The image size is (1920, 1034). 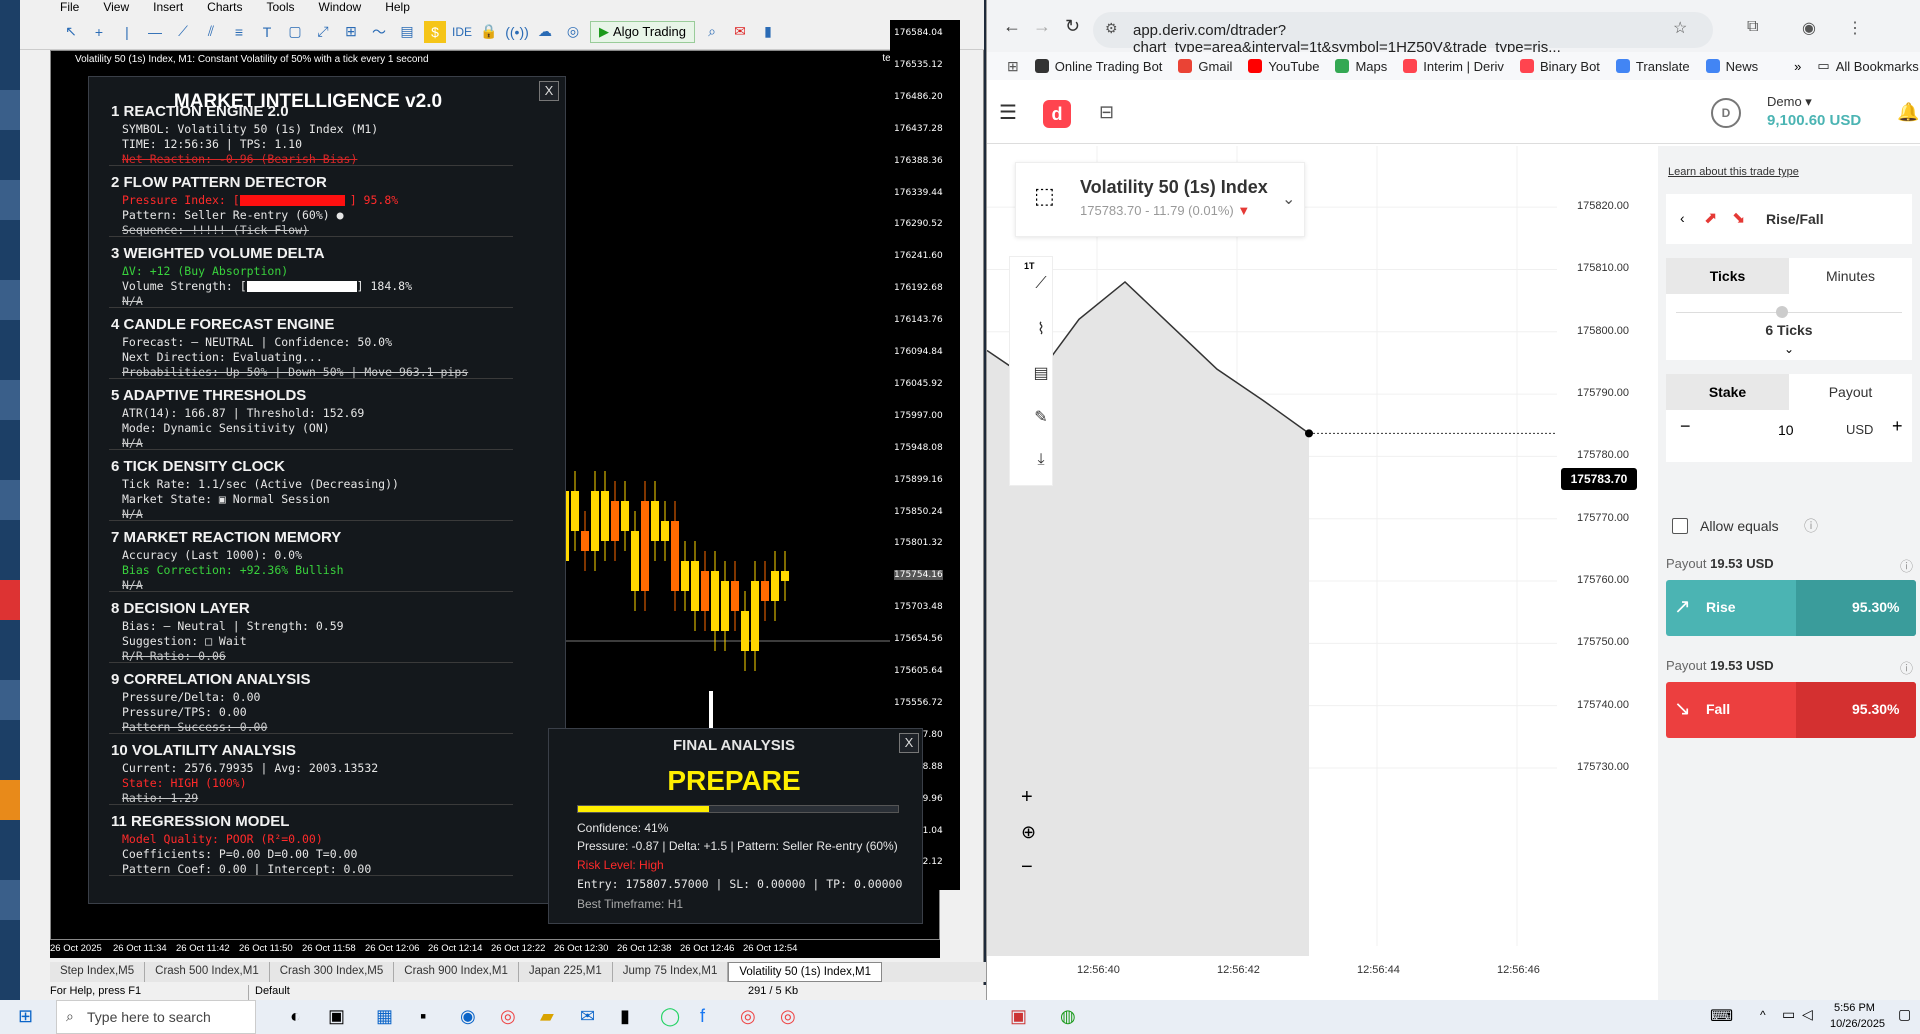 I want to click on slider-handle, so click(x=1782, y=312).